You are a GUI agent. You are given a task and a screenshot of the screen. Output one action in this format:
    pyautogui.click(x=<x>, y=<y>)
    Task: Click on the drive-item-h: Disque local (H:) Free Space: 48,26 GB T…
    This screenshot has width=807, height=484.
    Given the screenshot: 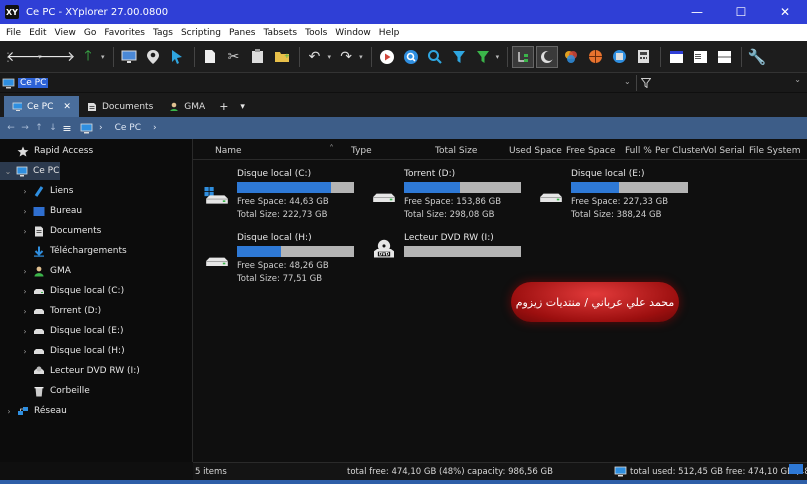 What is the action you would take?
    pyautogui.click(x=282, y=263)
    